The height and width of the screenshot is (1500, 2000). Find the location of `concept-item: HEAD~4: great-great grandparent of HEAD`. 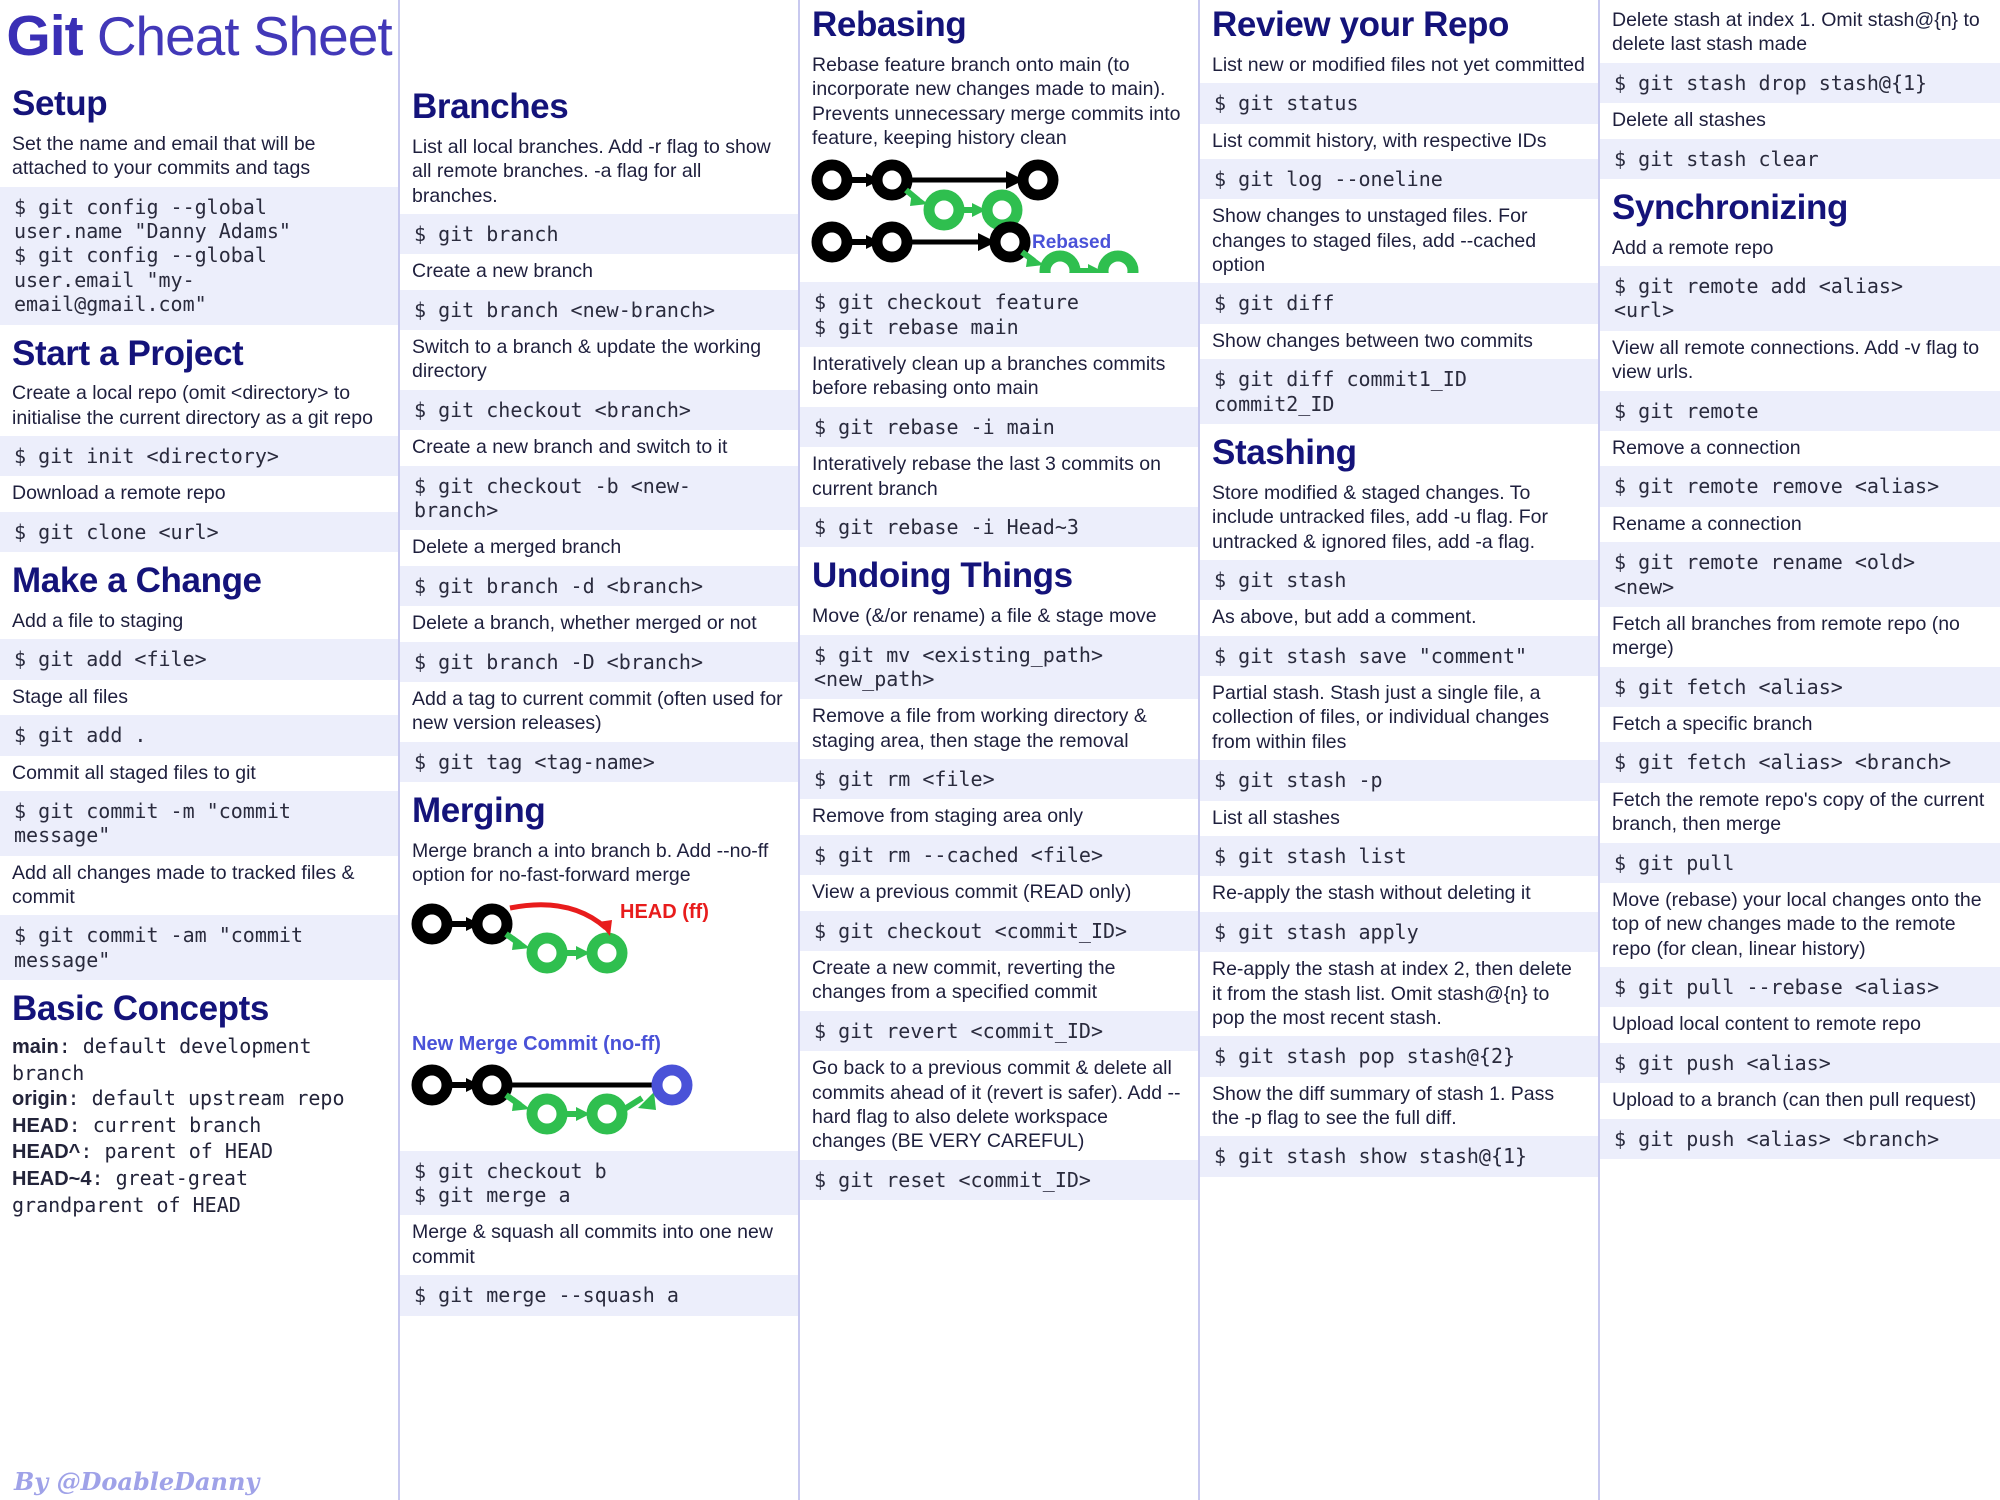

concept-item: HEAD~4: great-great grandparent of HEAD is located at coordinates (200, 1192).